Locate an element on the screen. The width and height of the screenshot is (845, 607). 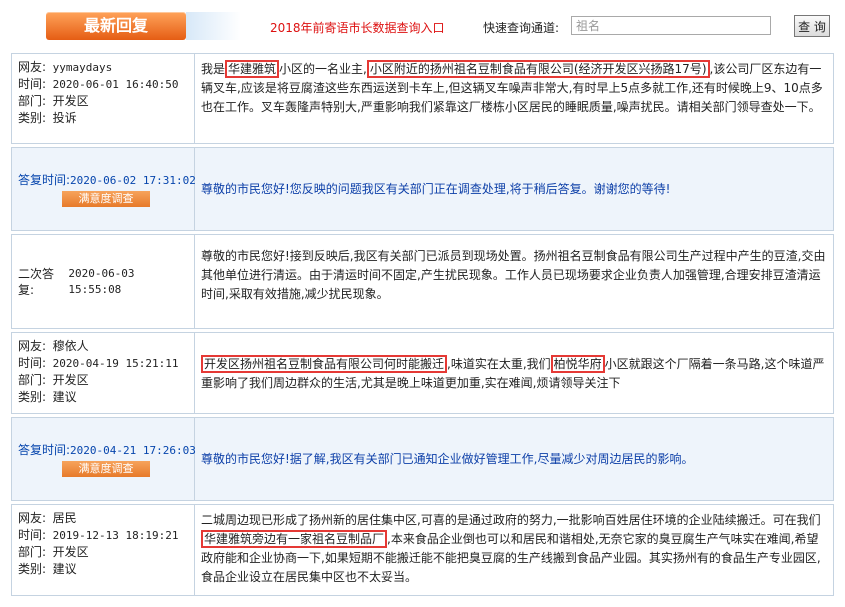
reply-time: 2020-04-21 17:26:03 is located at coordinates (133, 450).